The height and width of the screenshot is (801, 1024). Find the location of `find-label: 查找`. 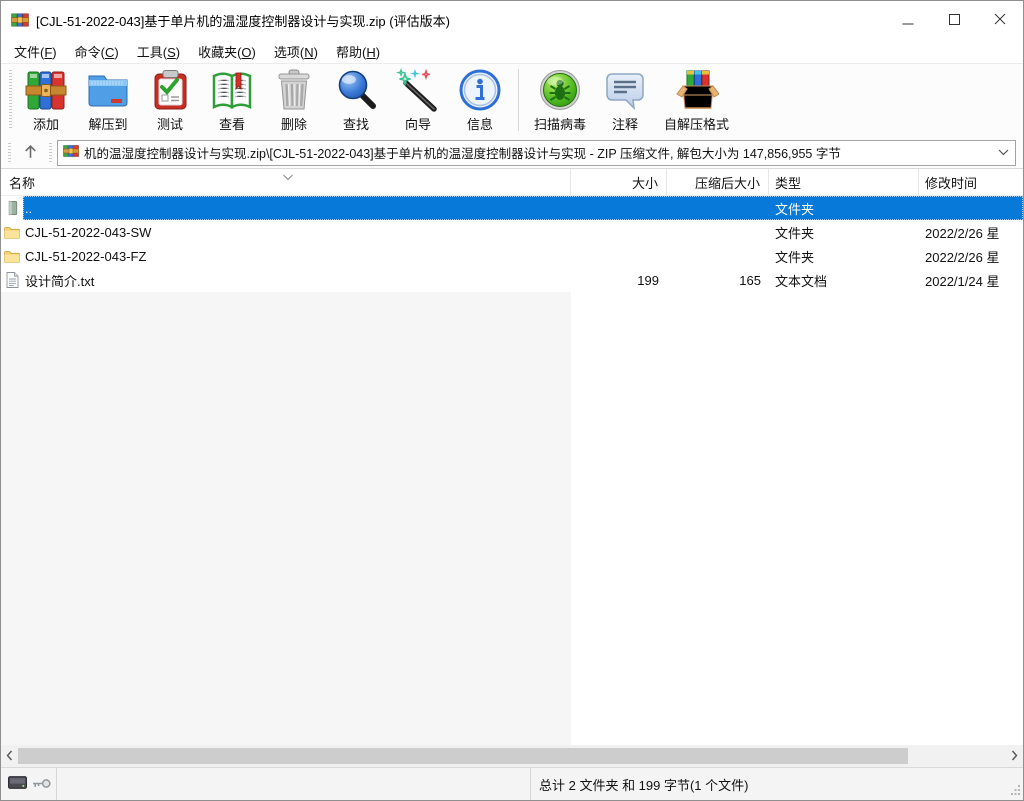

find-label: 查找 is located at coordinates (355, 124).